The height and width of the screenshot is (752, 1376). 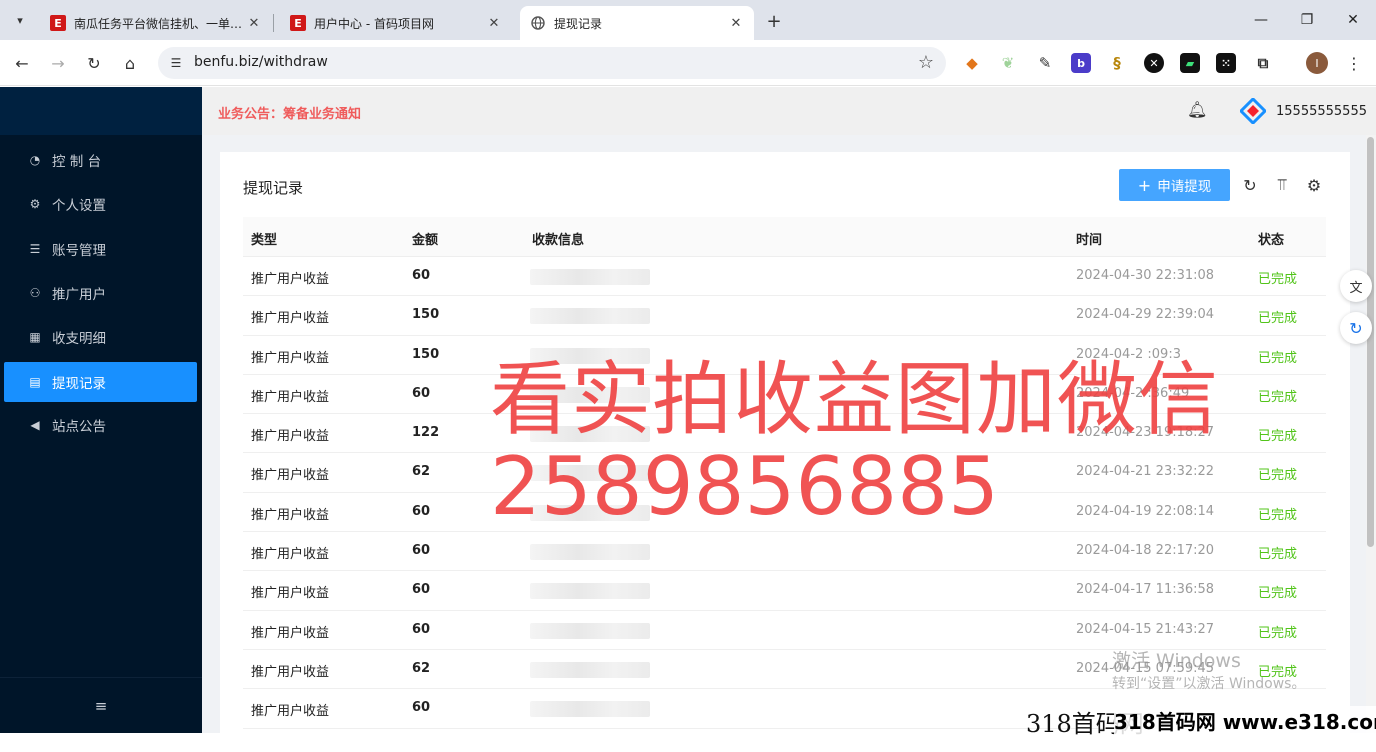 What do you see at coordinates (425, 240) in the screenshot?
I see `column-header-amount: 金额` at bounding box center [425, 240].